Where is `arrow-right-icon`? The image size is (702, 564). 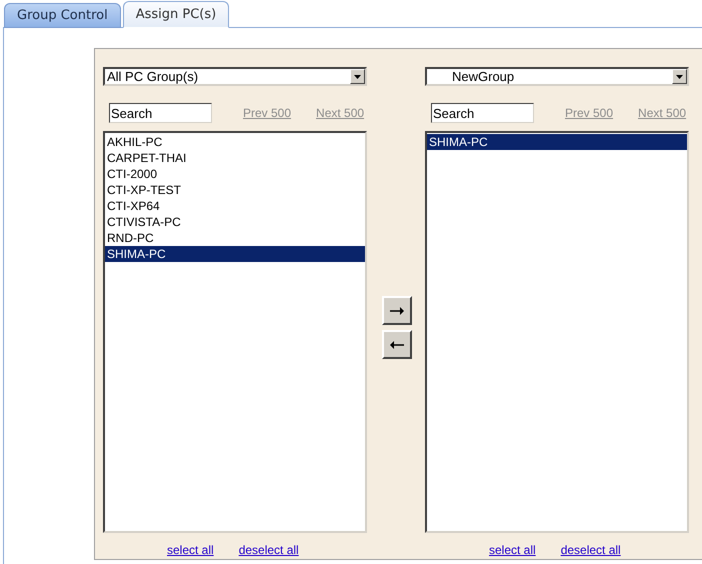
arrow-right-icon is located at coordinates (397, 310).